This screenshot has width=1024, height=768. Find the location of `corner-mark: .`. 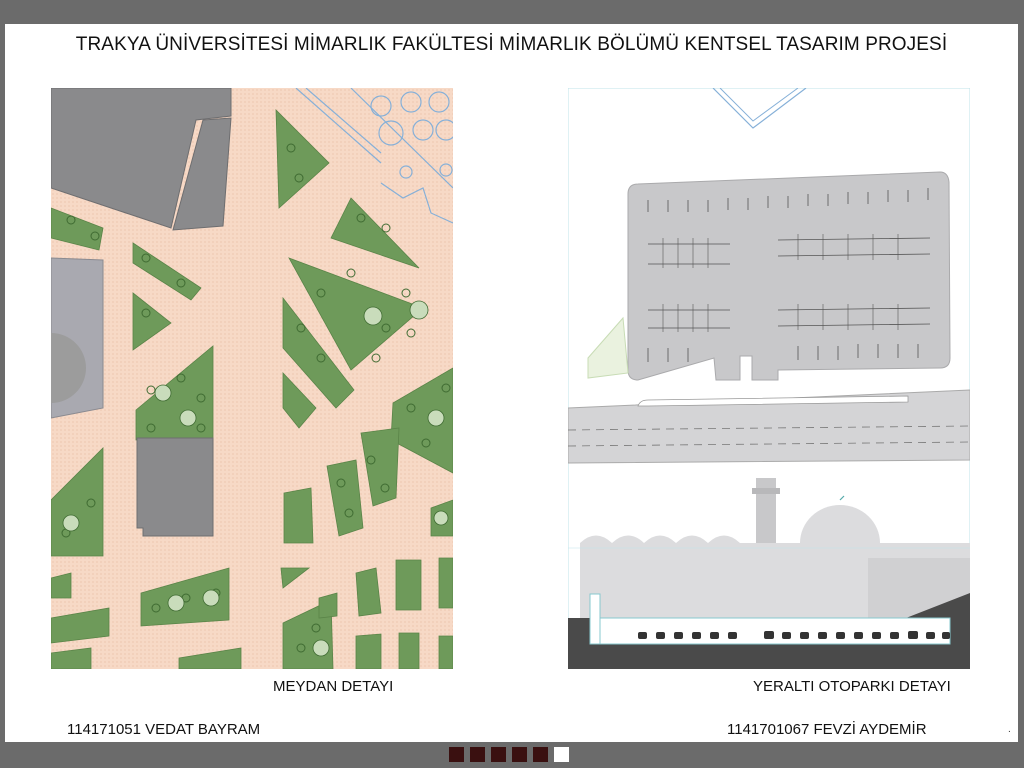

corner-mark: . is located at coordinates (1009, 729).